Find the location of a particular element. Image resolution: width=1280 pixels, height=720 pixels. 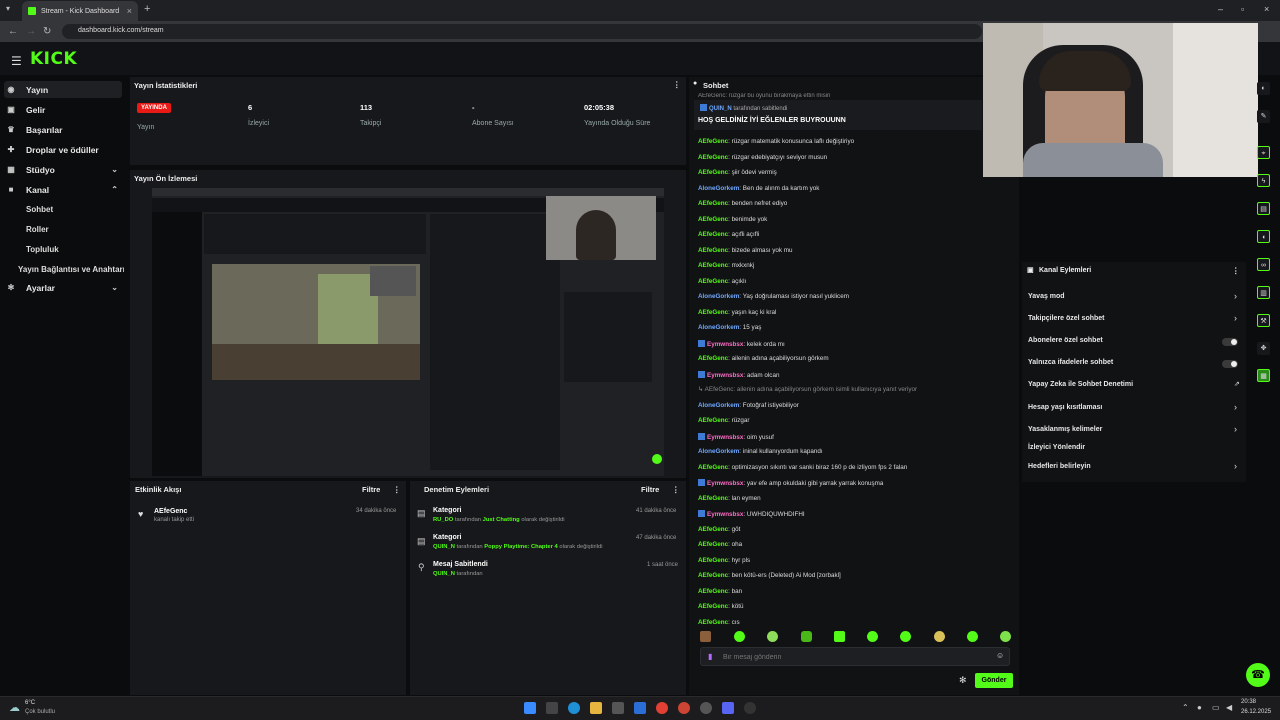

chat-message-input is located at coordinates (853, 657).